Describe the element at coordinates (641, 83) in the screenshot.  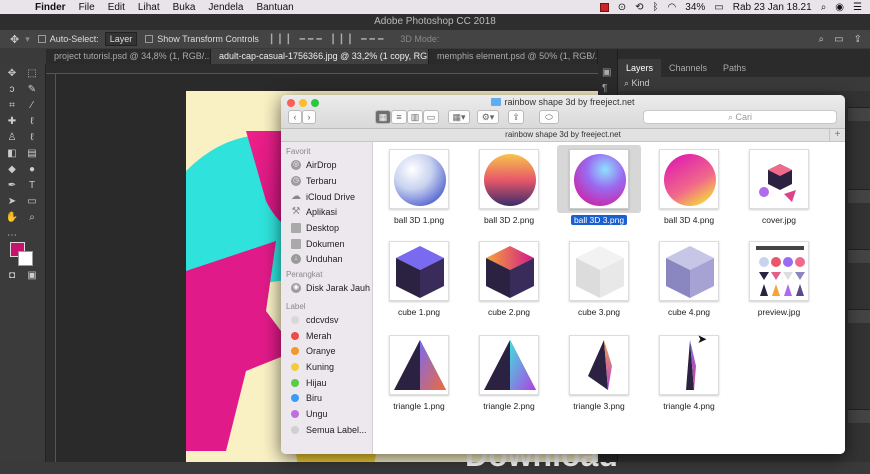
I see `kind-filter-dropdown: Kind` at that location.